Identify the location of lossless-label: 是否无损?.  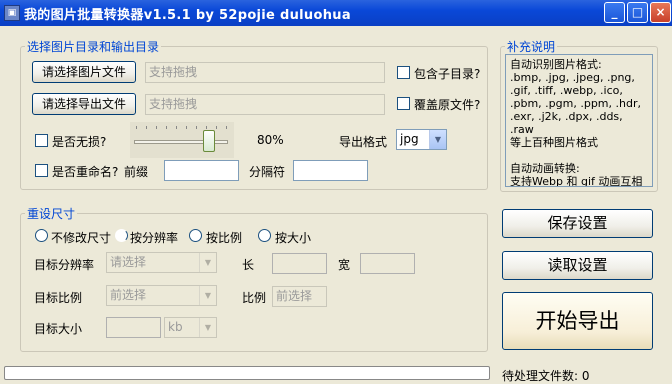
(79, 142).